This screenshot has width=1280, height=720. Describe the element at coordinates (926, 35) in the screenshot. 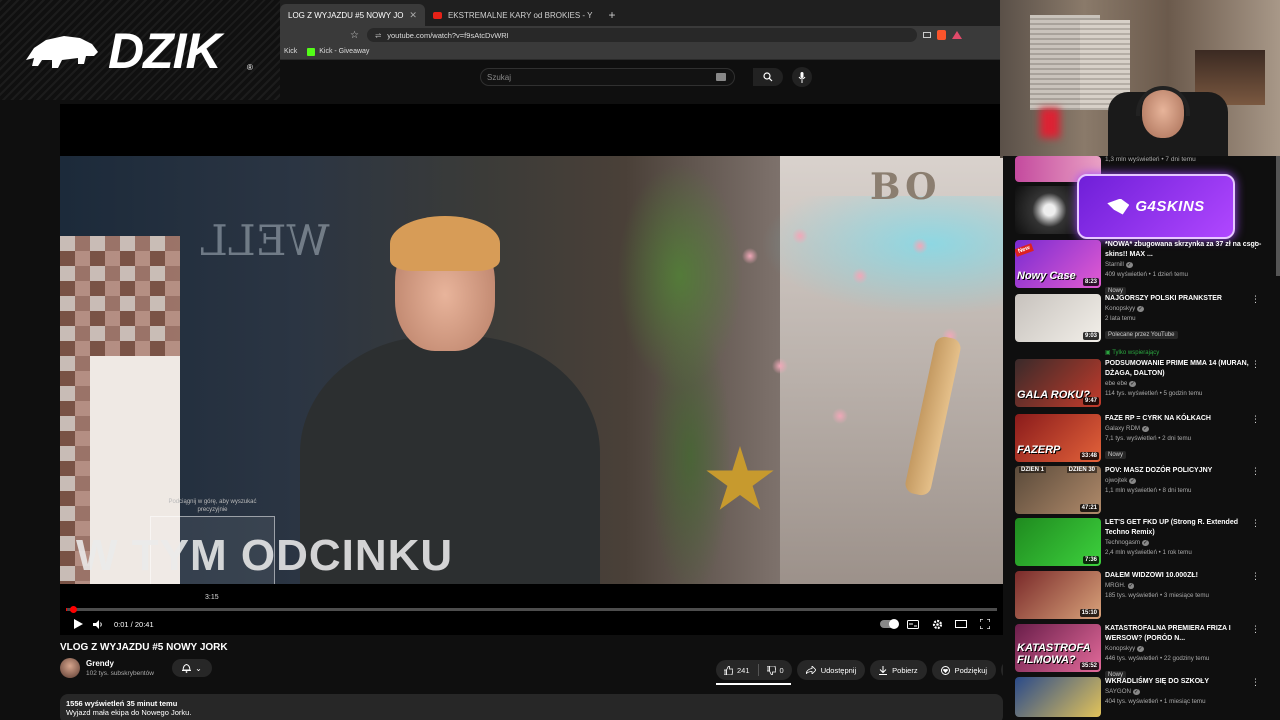

I see `cast-icon` at that location.